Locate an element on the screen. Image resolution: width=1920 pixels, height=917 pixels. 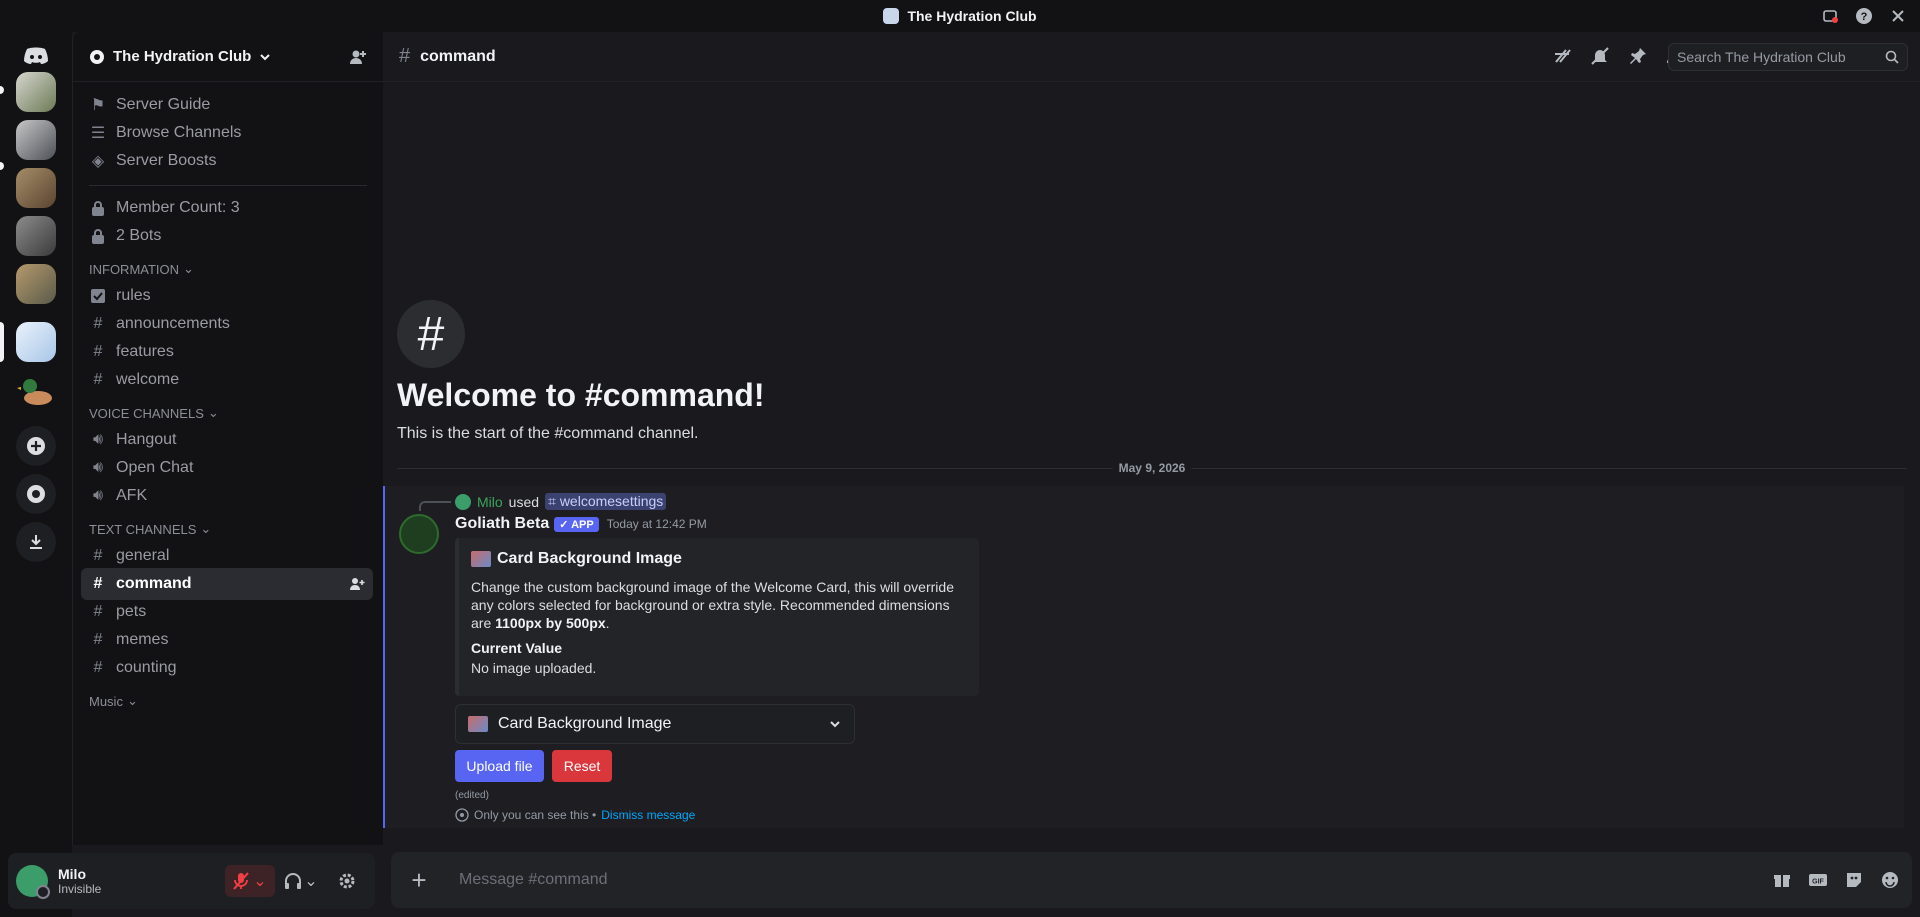
boost-icon: ◈ is located at coordinates (98, 161).